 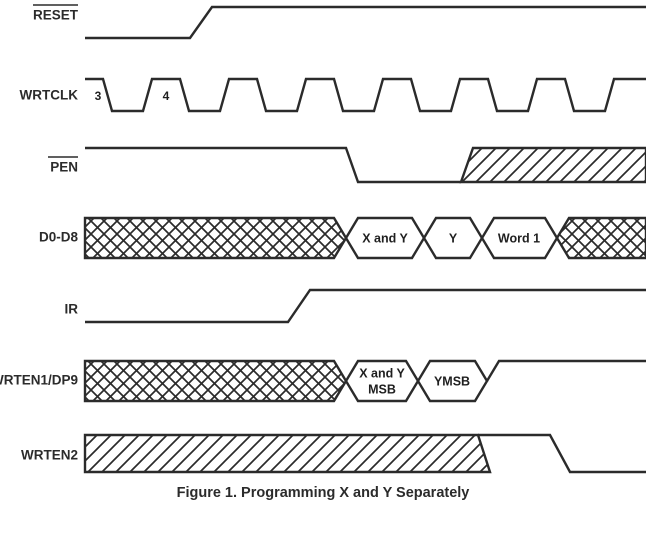 I want to click on signal-label-wrtclk: WRTCLK, so click(x=49, y=95).